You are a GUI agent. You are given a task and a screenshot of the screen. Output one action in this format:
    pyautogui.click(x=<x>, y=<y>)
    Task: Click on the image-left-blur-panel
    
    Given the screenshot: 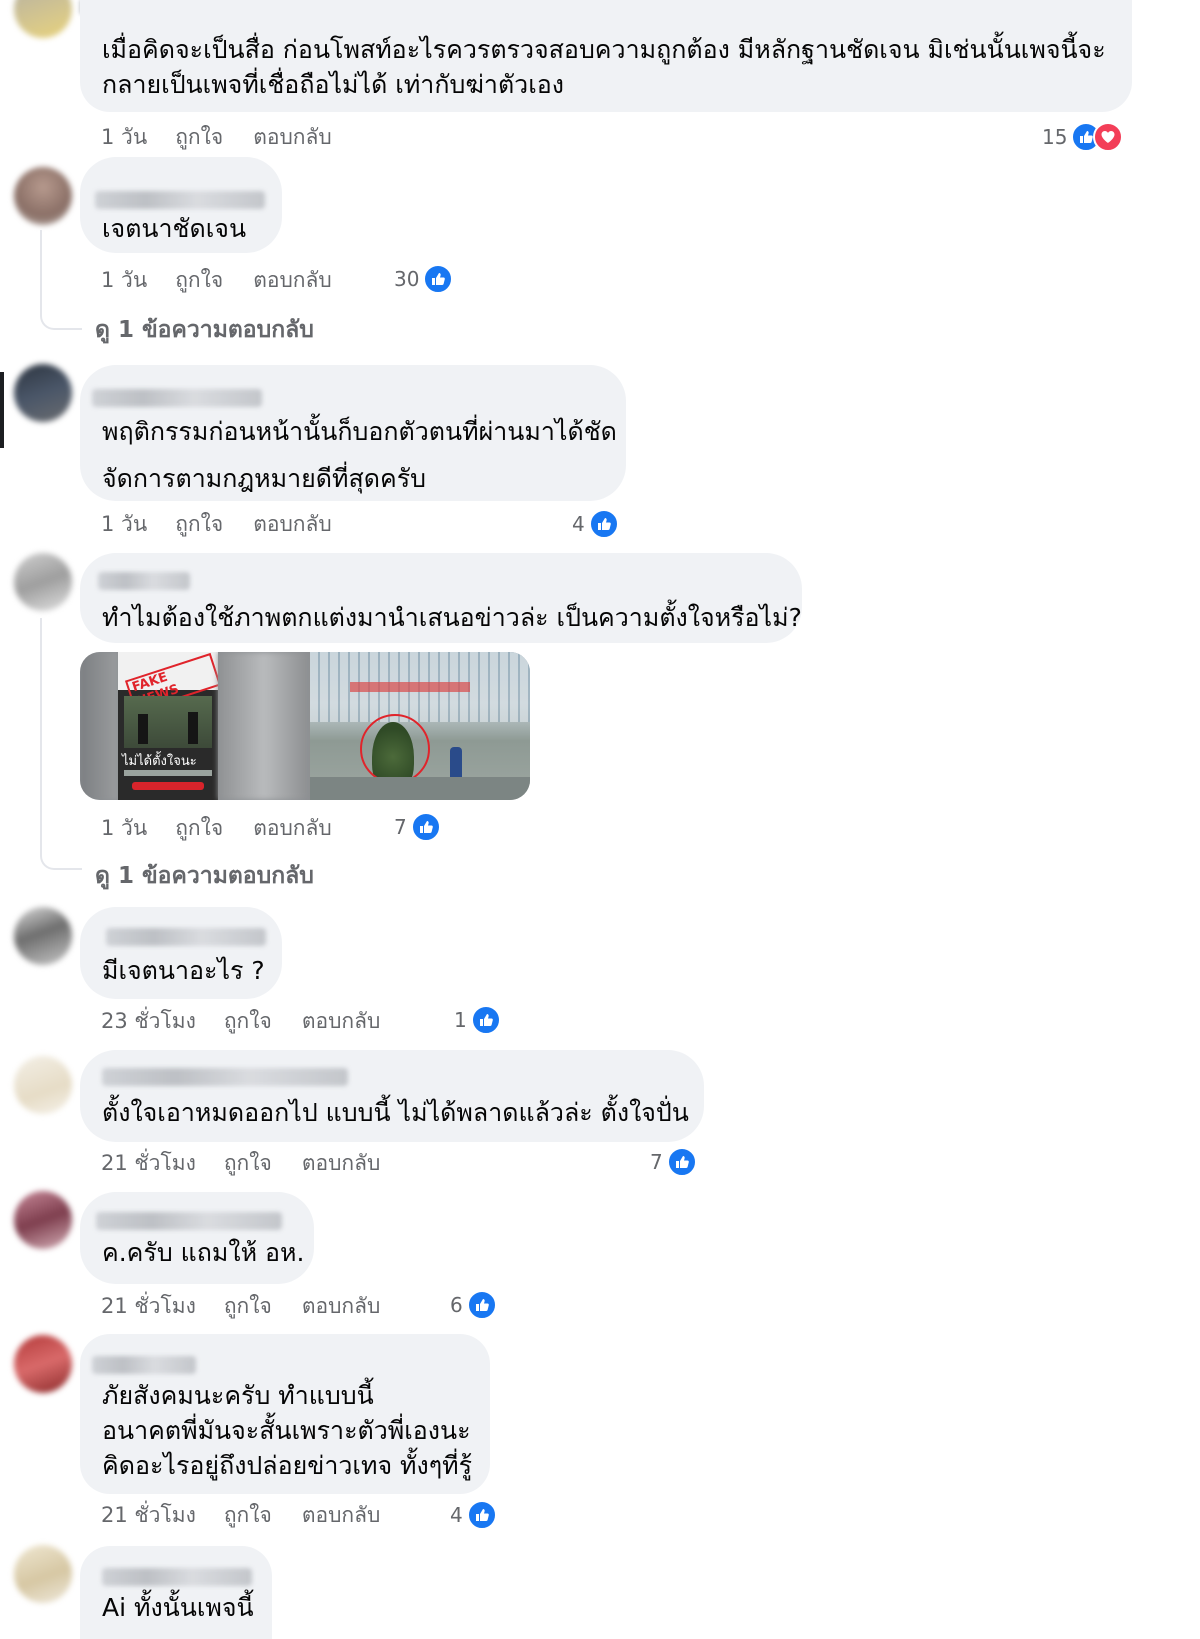 What is the action you would take?
    pyautogui.click(x=99, y=726)
    